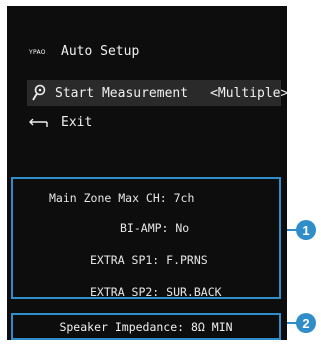  What do you see at coordinates (306, 323) in the screenshot?
I see `callout-badge-2: 2` at bounding box center [306, 323].